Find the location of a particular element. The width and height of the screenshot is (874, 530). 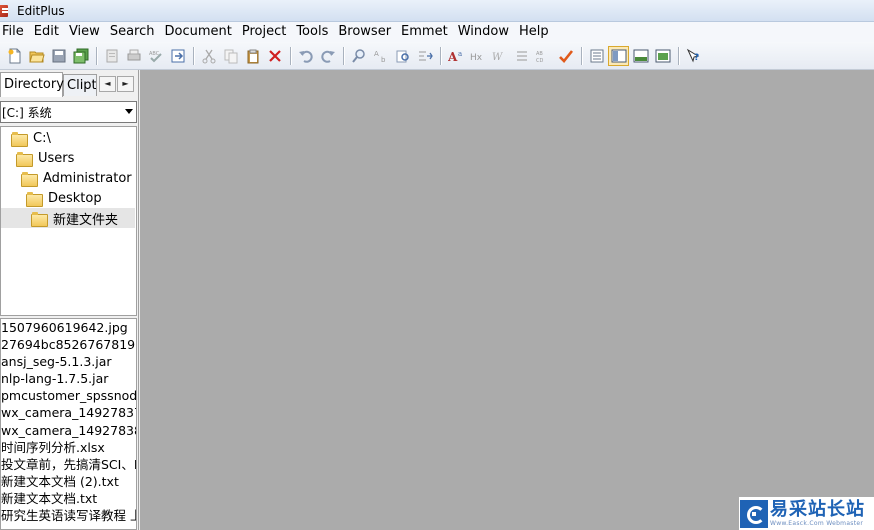

watermark-en: Www.Easck.Com Webmaster is located at coordinates (817, 523).